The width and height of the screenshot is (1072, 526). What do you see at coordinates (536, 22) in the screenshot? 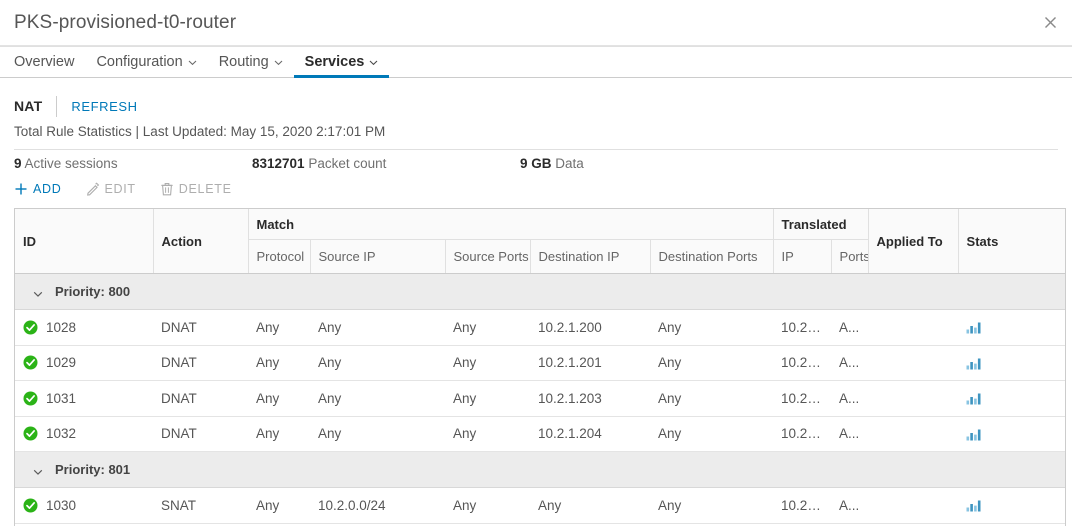
I see `window-titlebar: PKS-provisioned-t0-router` at bounding box center [536, 22].